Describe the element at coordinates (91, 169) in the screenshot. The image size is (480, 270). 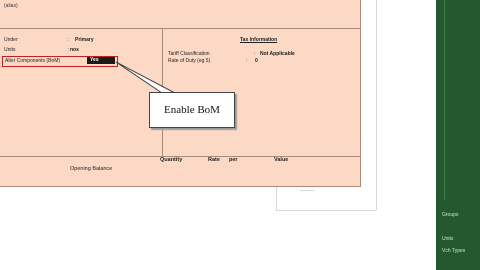
I see `opening-balance-label: Opening Balance` at that location.